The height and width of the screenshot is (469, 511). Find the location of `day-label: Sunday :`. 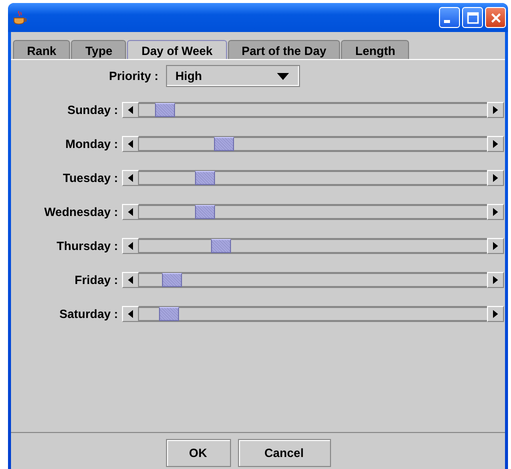

day-label: Sunday : is located at coordinates (92, 109).